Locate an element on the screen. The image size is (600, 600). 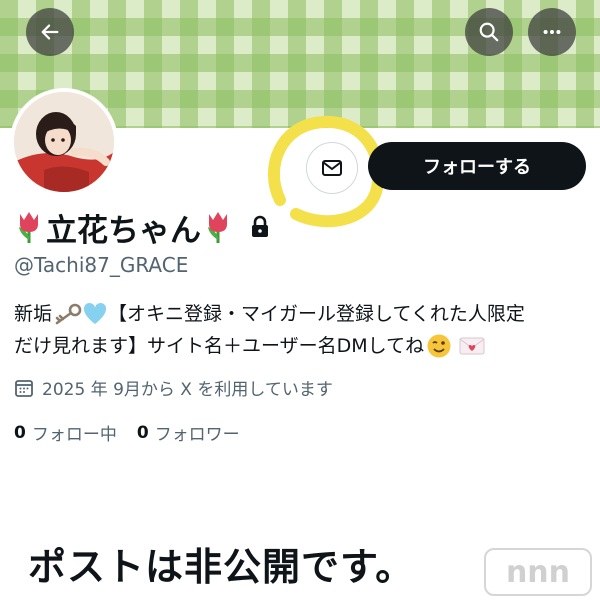
follow-stats: 0 フォロー中 0 フォロワー is located at coordinates (137, 433).